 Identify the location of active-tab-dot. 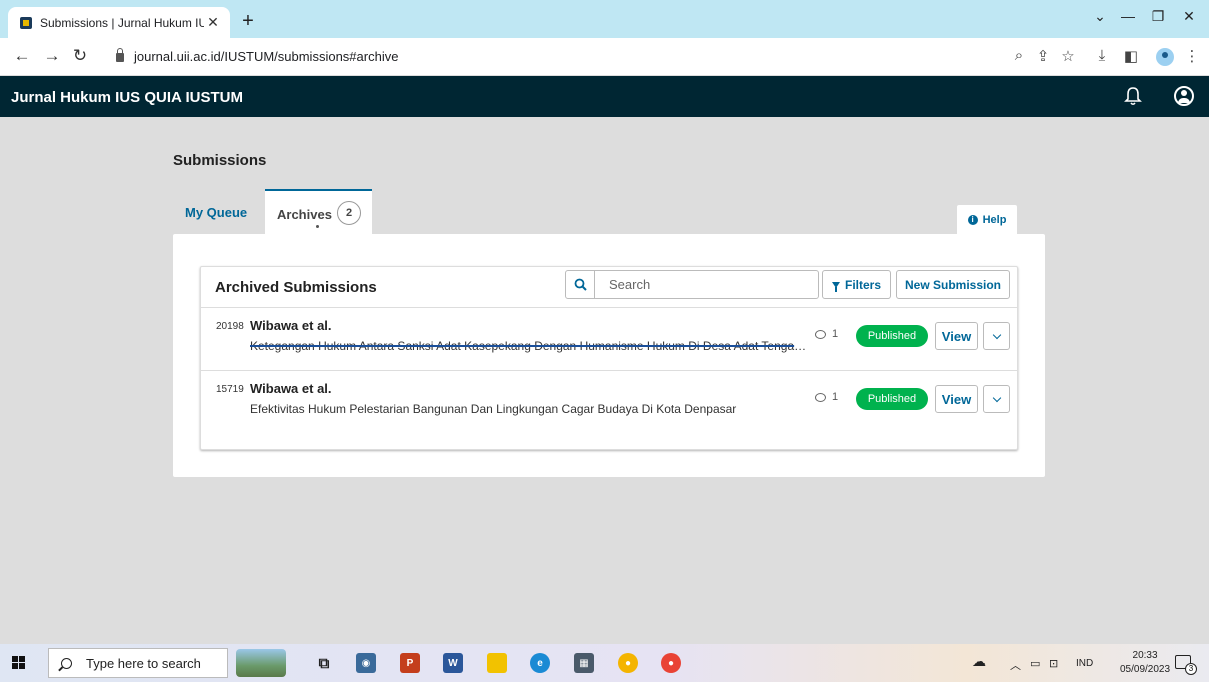
(317, 226).